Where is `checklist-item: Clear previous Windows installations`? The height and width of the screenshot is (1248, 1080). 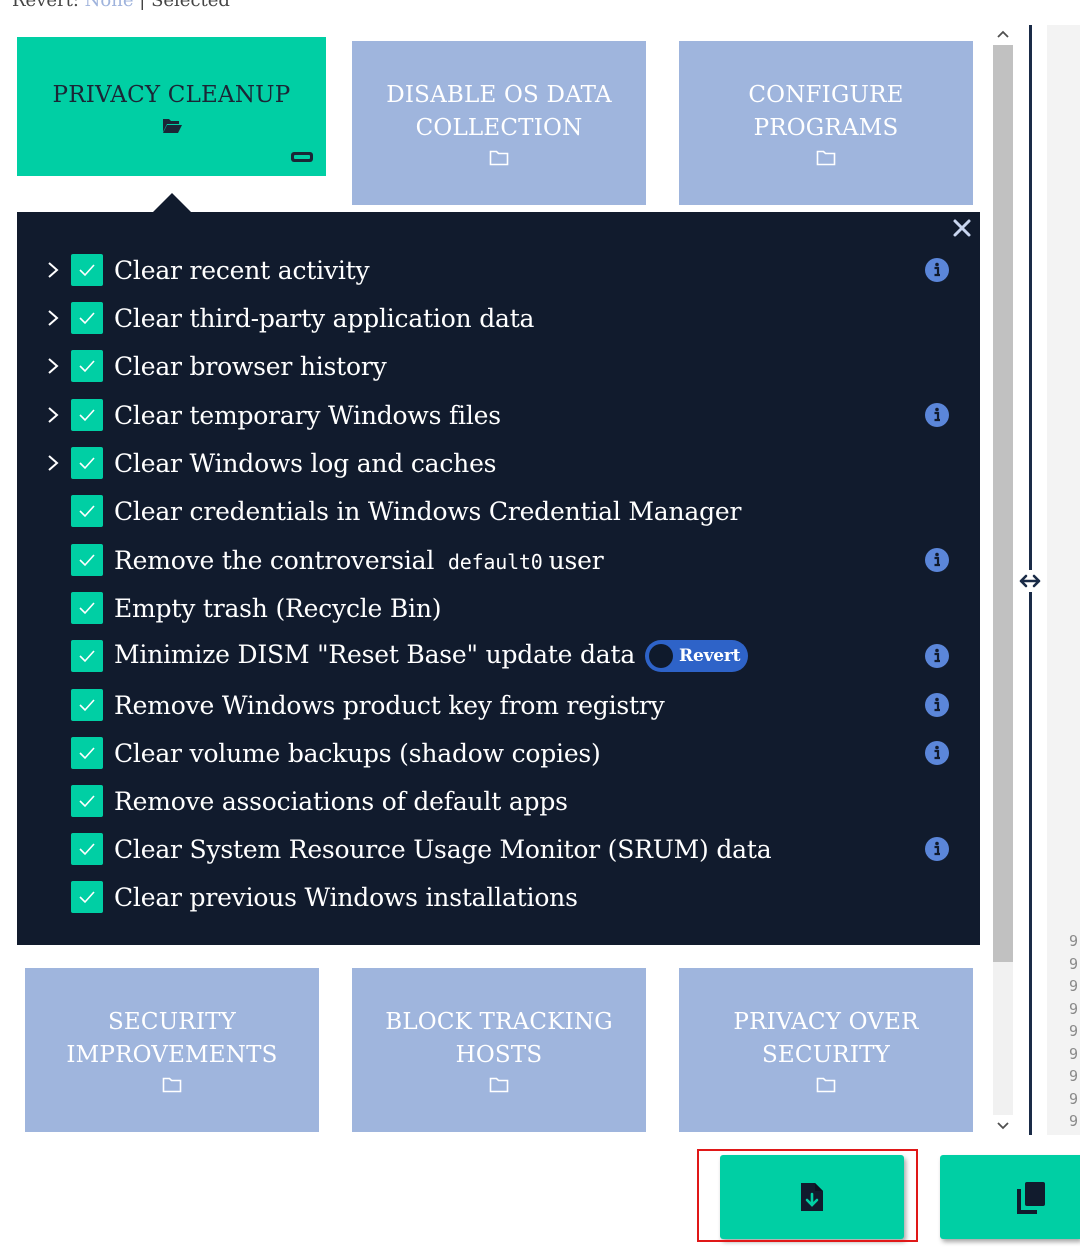
checklist-item: Clear previous Windows installations is located at coordinates (498, 897).